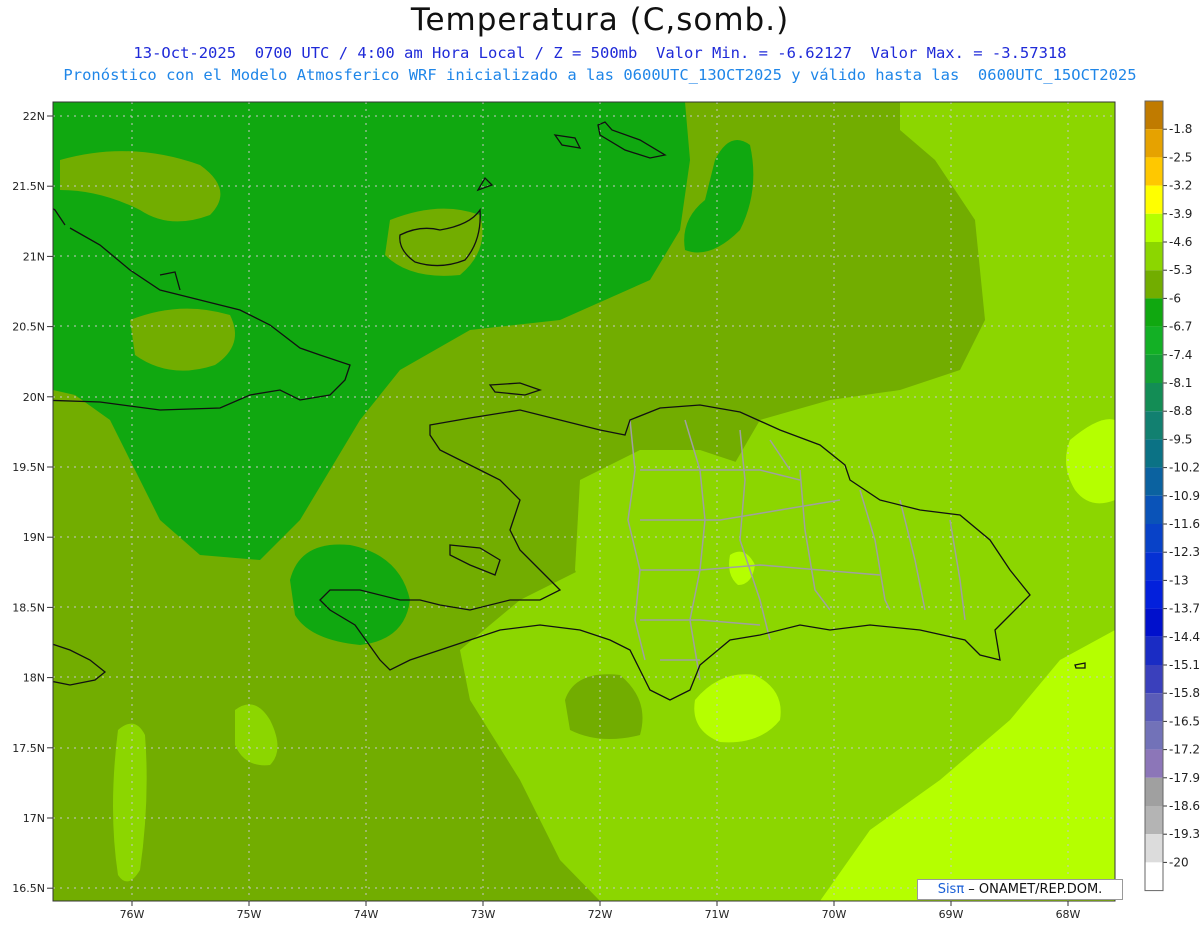 This screenshot has width=1200, height=927. I want to click on lon-label: 69W, so click(951, 914).